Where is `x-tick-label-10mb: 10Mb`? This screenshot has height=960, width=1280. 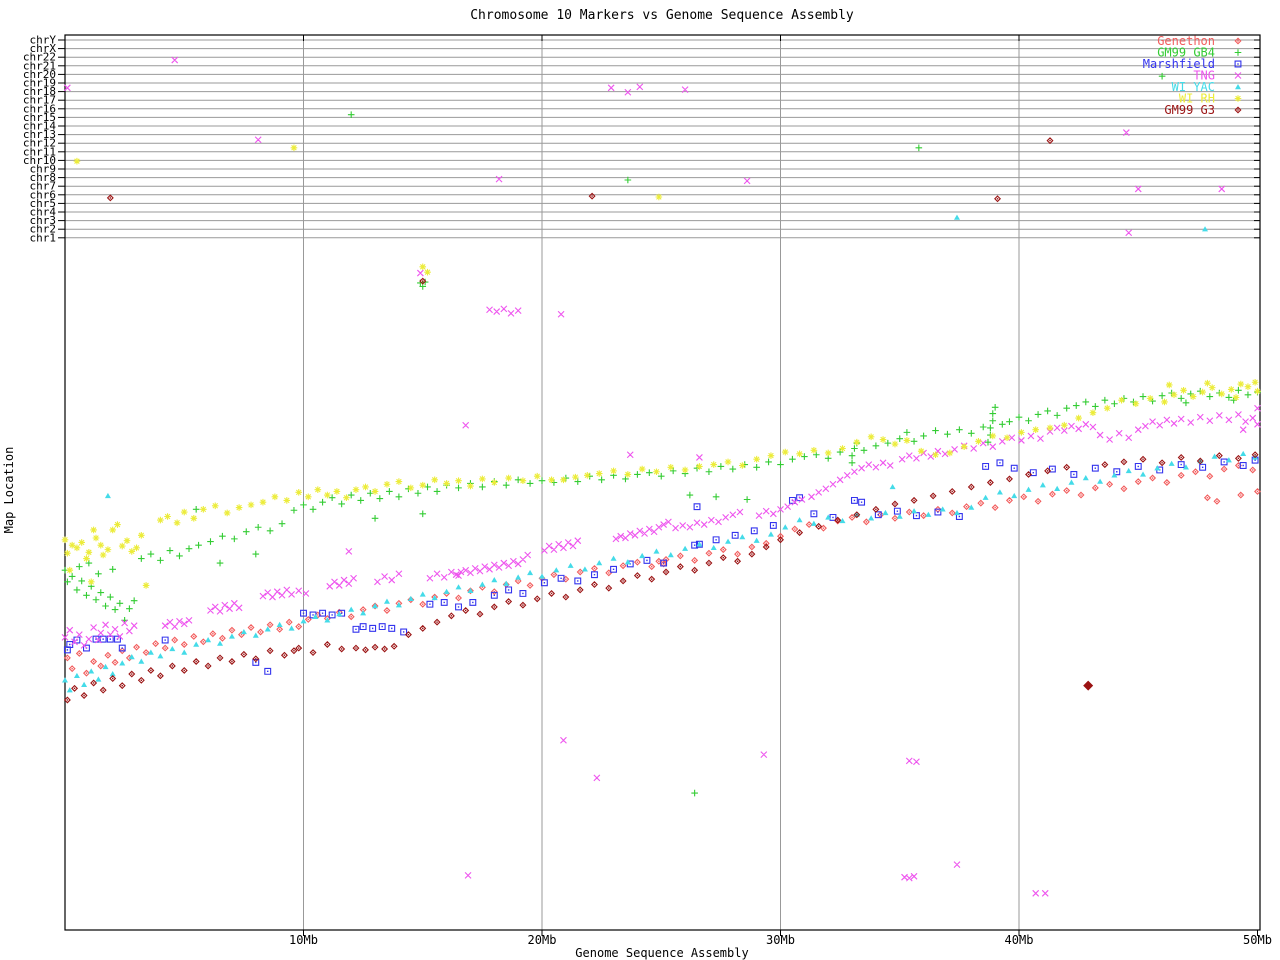 x-tick-label-10mb: 10Mb is located at coordinates (303, 940).